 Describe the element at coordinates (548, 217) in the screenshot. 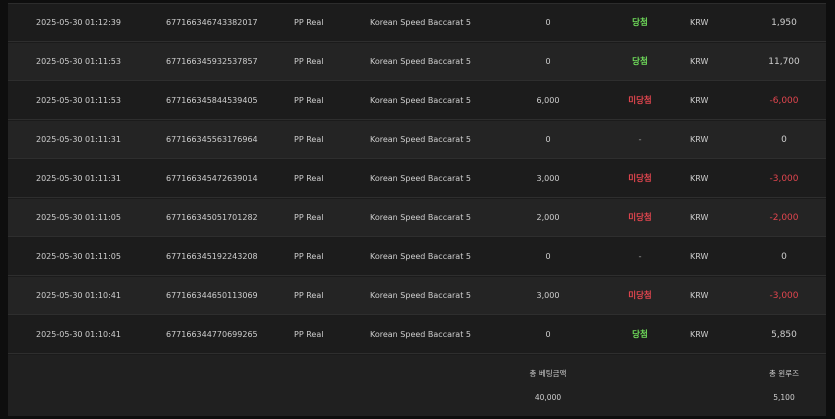

I see `bet-amount: 2,000` at that location.